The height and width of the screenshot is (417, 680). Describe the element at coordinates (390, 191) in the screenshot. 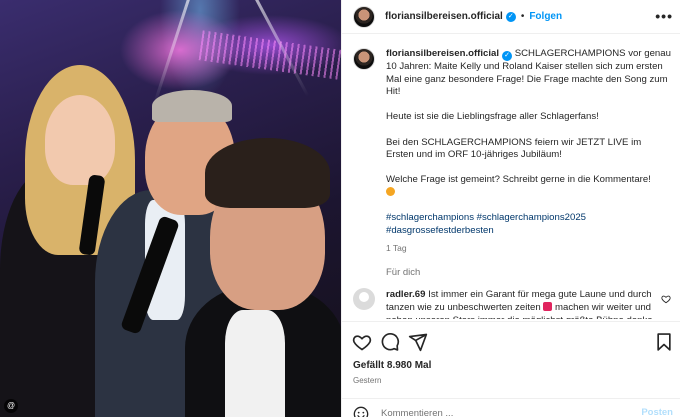

I see `smile-emoji-icon` at that location.